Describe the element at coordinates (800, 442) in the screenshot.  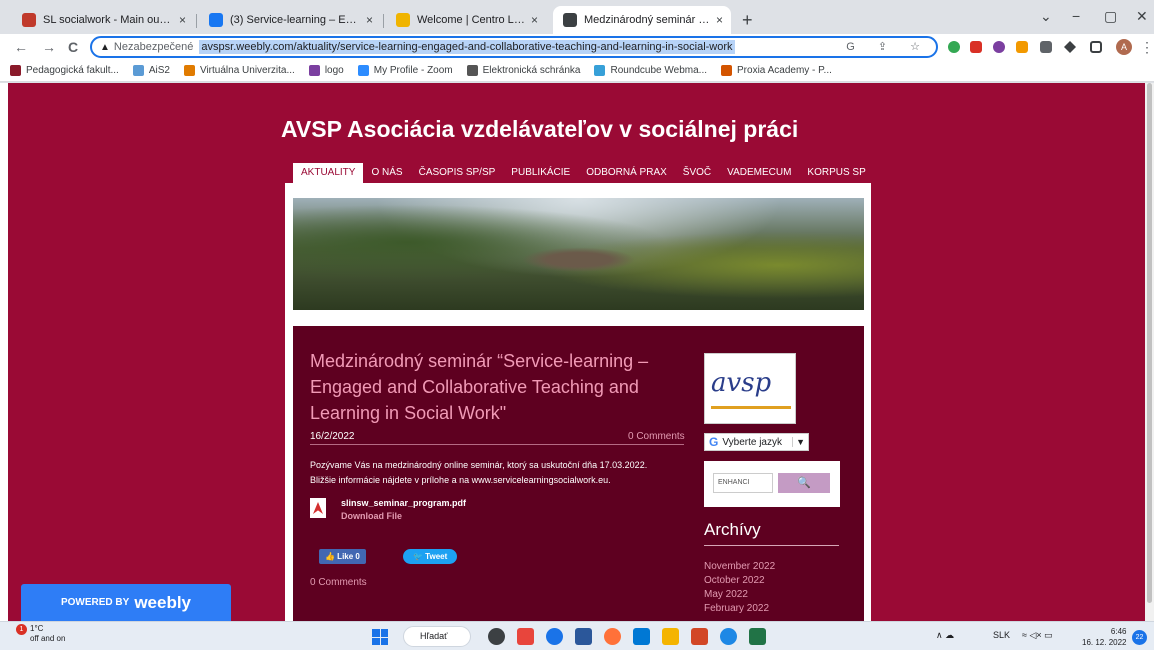
I see `dropdown-arrow-icon: ▼` at that location.